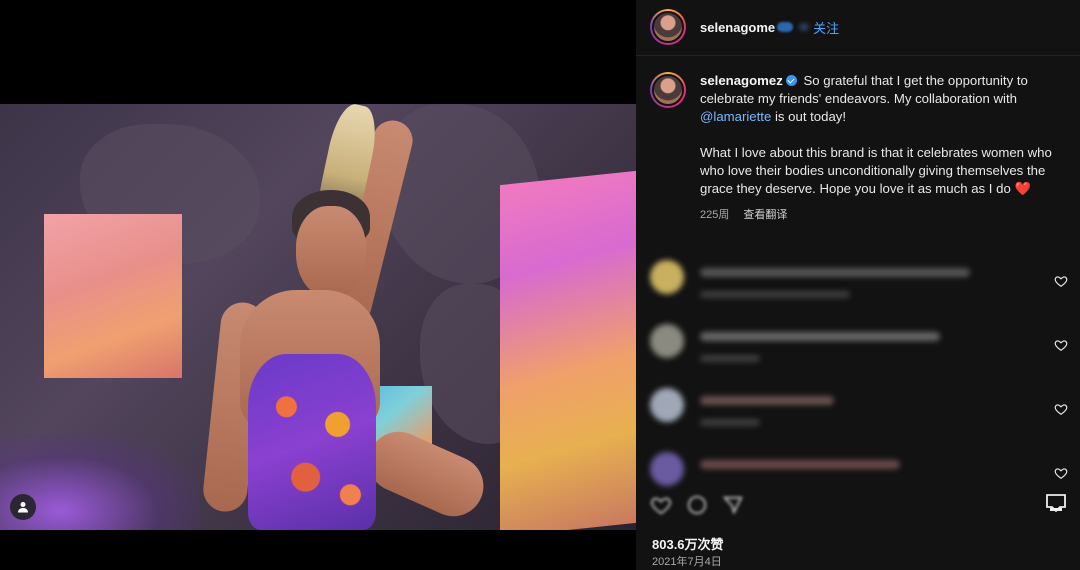 The height and width of the screenshot is (570, 1080). I want to click on caption-username: selenagomez, so click(741, 80).